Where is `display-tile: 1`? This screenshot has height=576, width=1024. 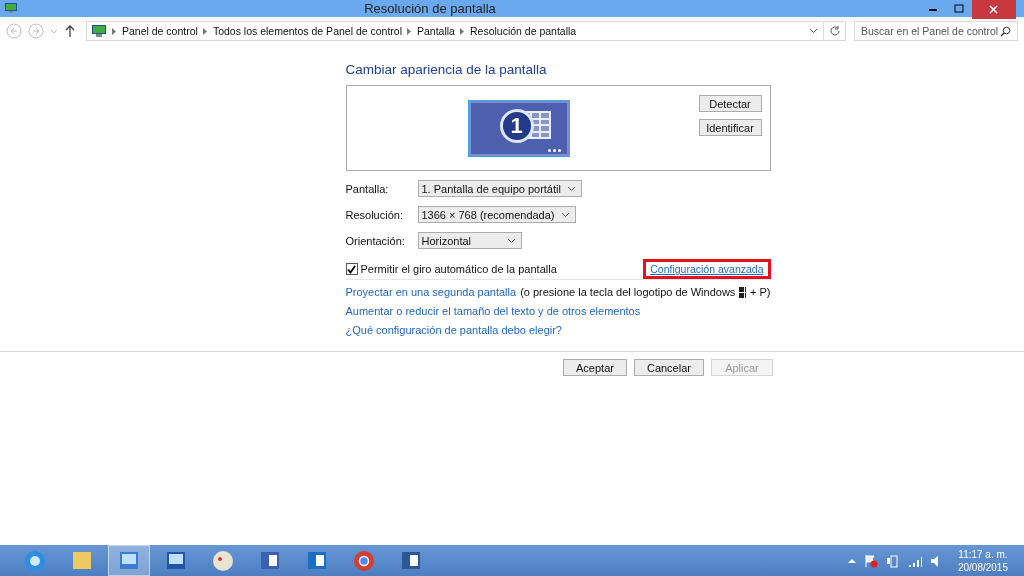 display-tile: 1 is located at coordinates (518, 128).